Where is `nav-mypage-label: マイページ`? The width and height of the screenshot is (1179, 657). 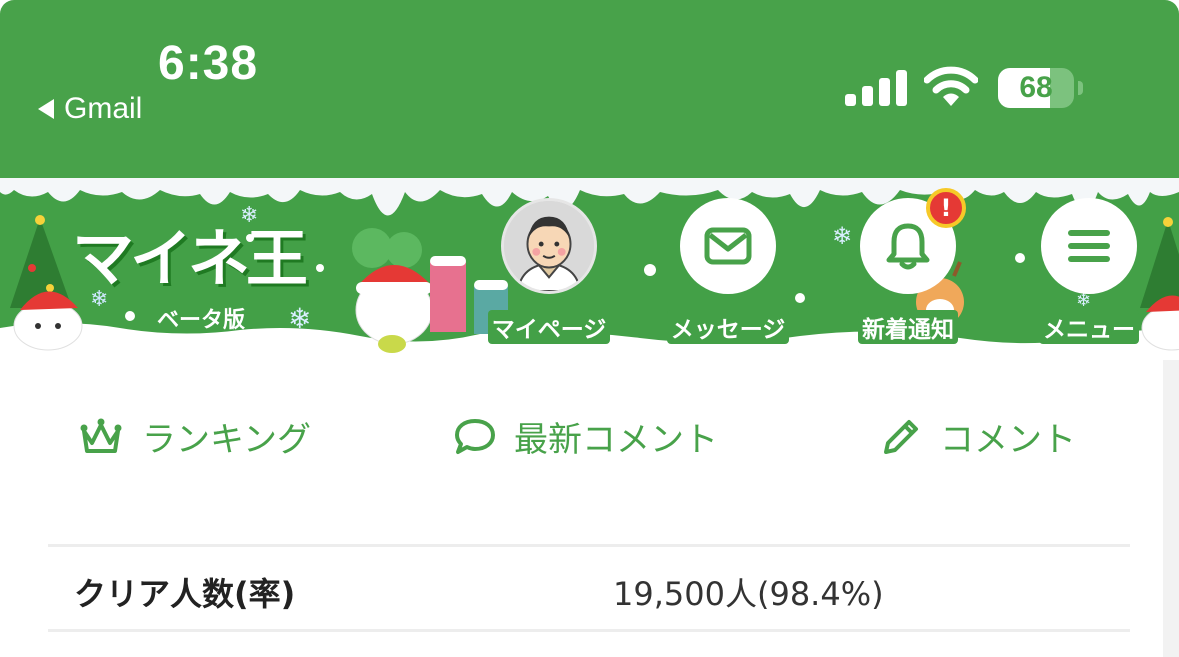 nav-mypage-label: マイページ is located at coordinates (549, 327).